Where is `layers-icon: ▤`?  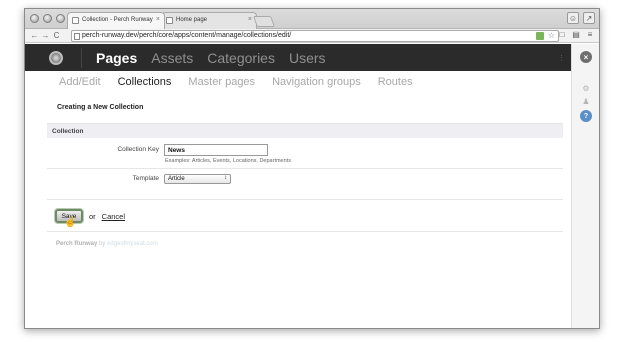
layers-icon: ▤ is located at coordinates (576, 34).